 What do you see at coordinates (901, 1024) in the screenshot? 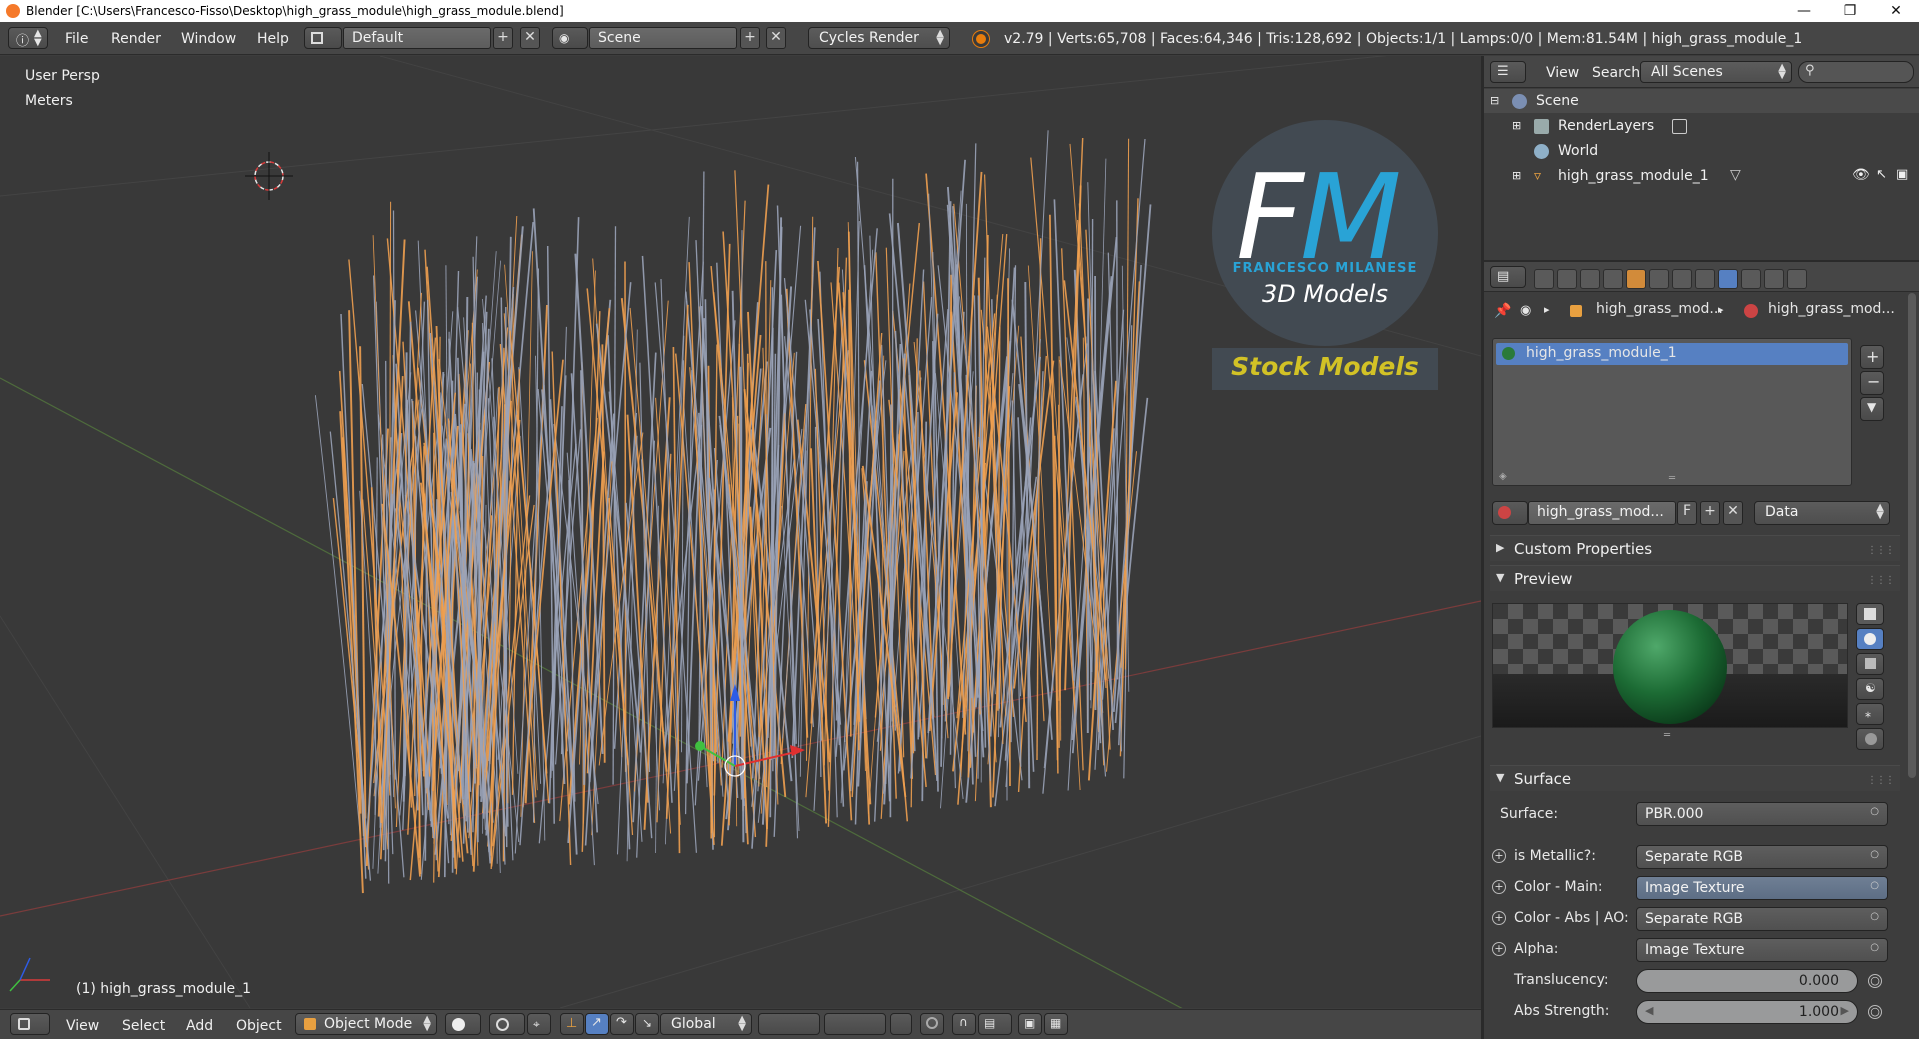
I see `layer-lock-toggle` at bounding box center [901, 1024].